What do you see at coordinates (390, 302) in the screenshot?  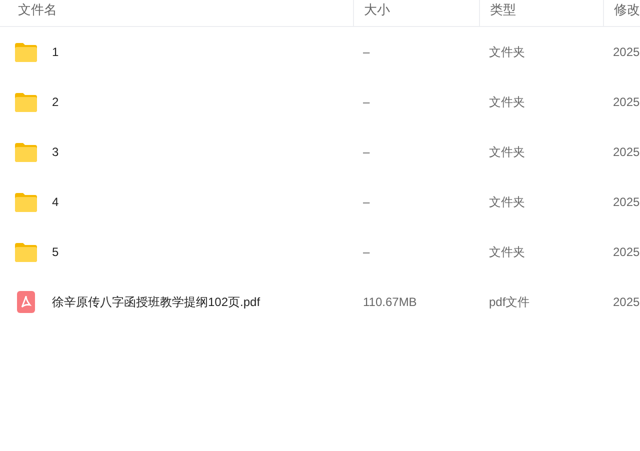 I see `file-size: 110.67MB` at bounding box center [390, 302].